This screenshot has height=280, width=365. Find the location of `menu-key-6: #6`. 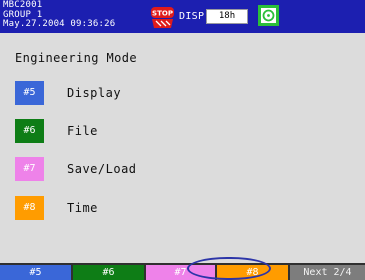

menu-key-6: #6 is located at coordinates (29, 131).